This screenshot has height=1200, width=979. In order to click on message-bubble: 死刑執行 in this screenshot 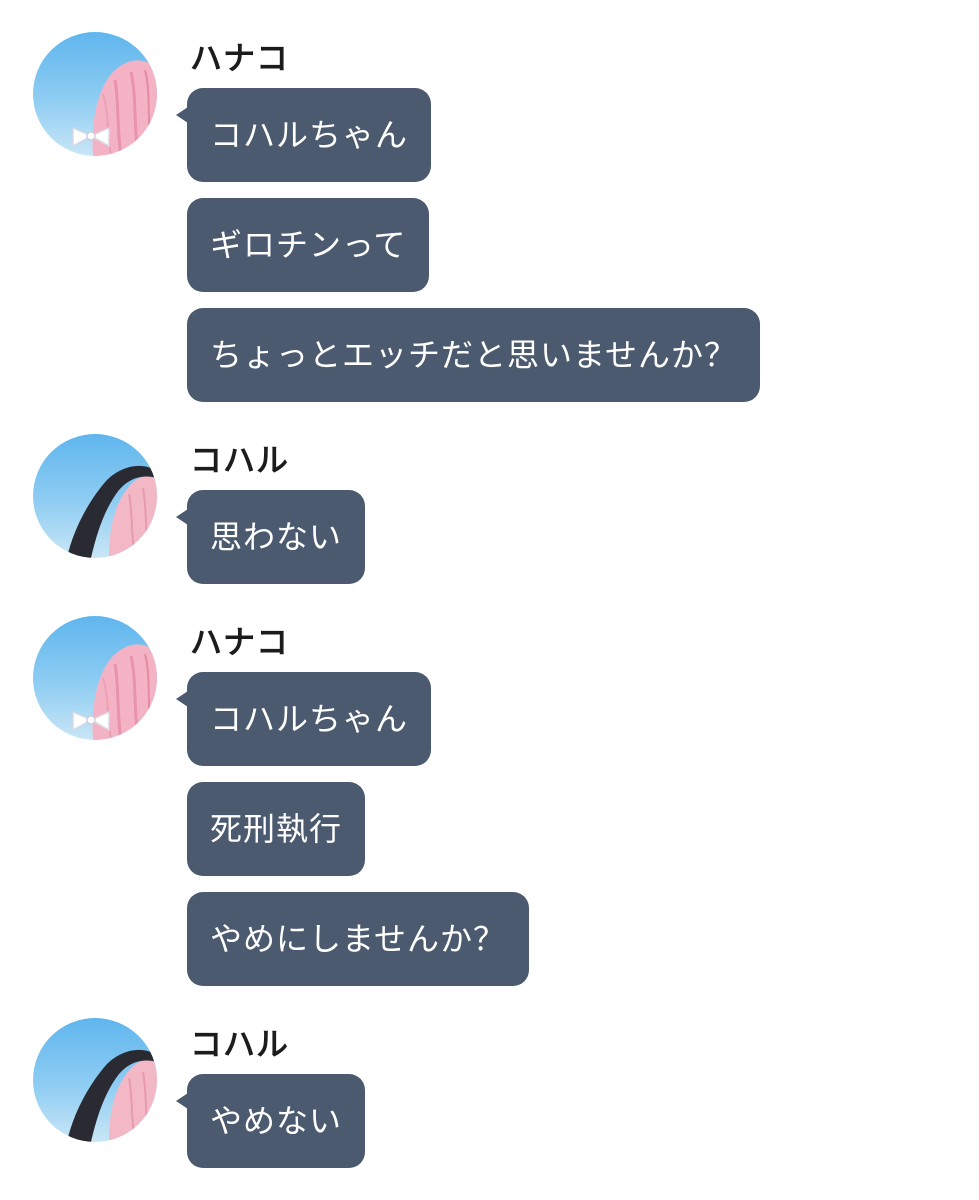, I will do `click(276, 829)`.